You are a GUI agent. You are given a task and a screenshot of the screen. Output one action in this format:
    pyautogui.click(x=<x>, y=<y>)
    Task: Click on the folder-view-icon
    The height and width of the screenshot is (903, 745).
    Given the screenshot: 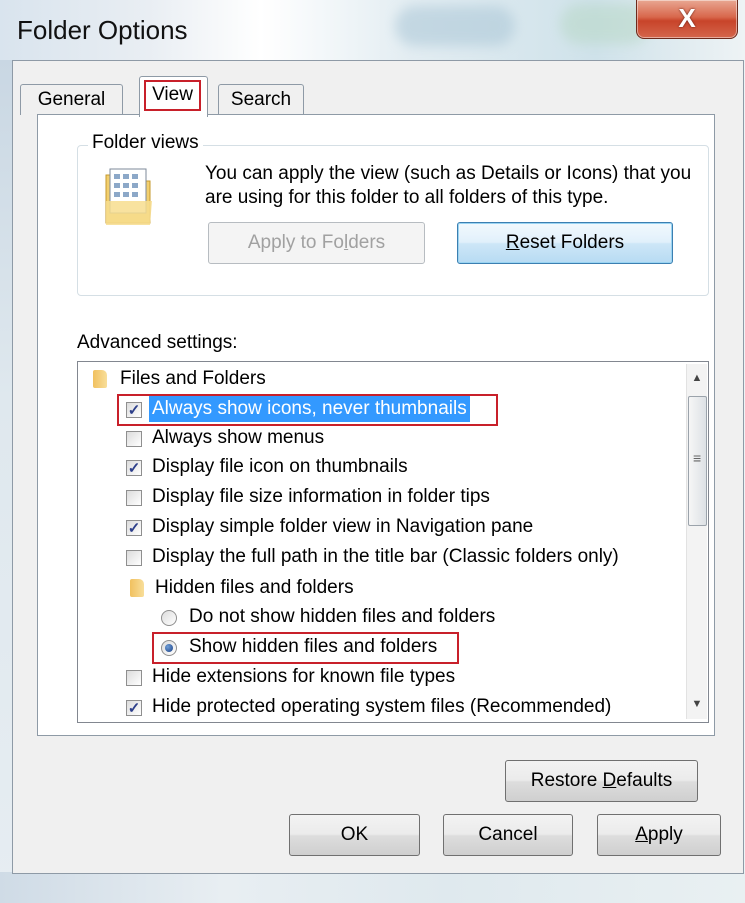 What is the action you would take?
    pyautogui.click(x=128, y=196)
    